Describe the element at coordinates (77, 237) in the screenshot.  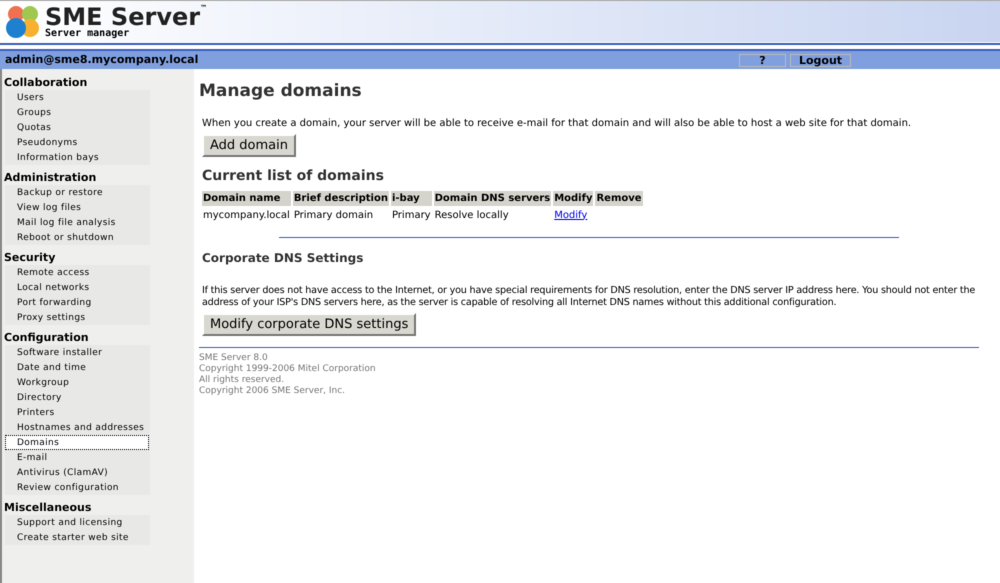
I see `sidebar-item: Reboot or shutdown` at that location.